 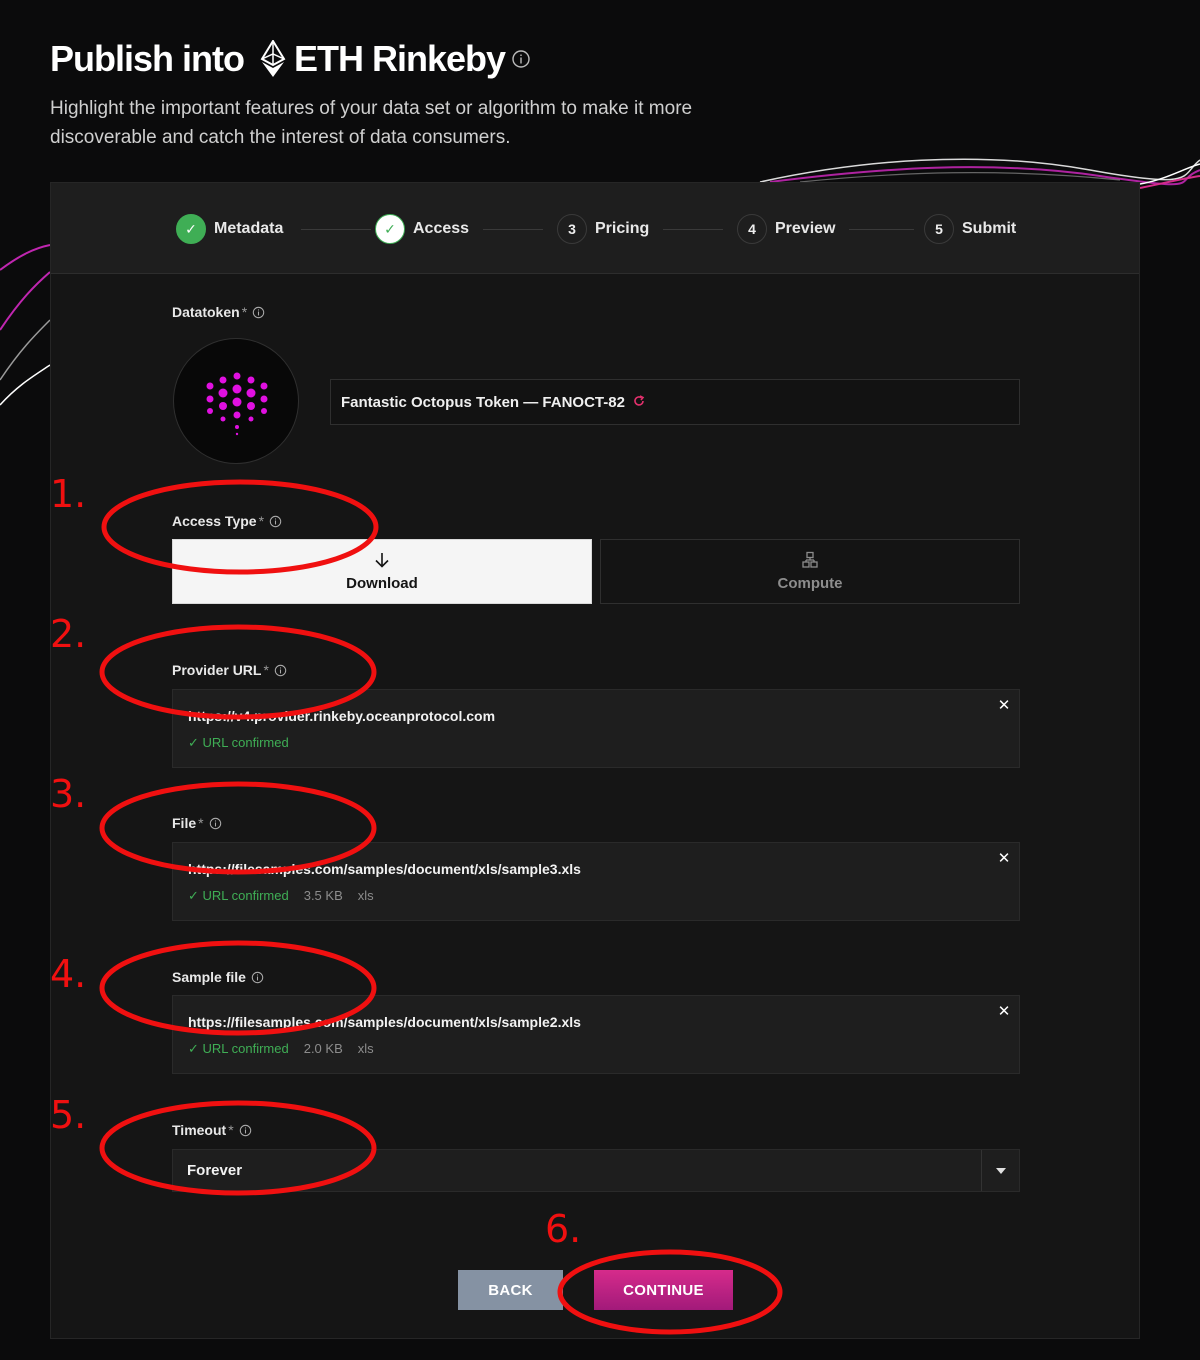 What do you see at coordinates (639, 402) in the screenshot?
I see `refresh-icon` at bounding box center [639, 402].